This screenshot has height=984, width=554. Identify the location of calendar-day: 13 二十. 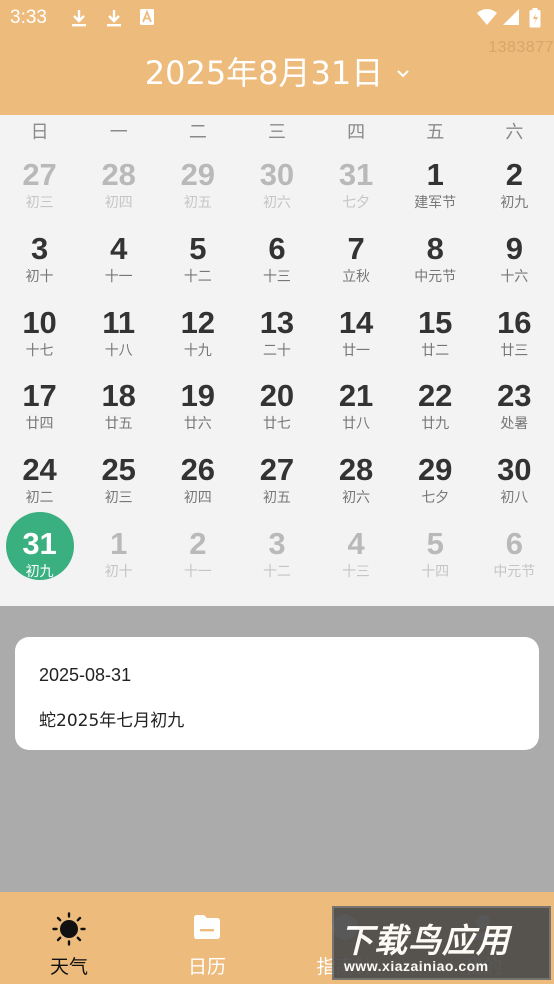
(276, 342).